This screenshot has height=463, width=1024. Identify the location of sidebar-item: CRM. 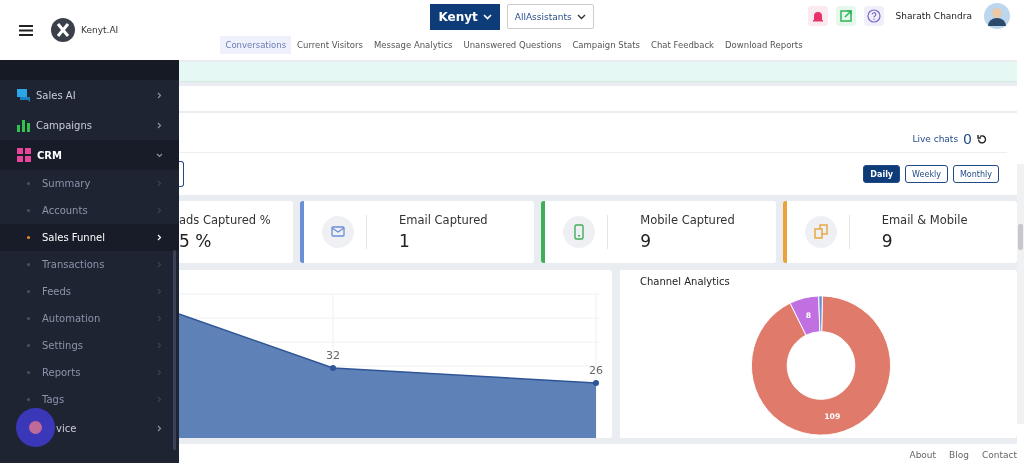
(89, 155).